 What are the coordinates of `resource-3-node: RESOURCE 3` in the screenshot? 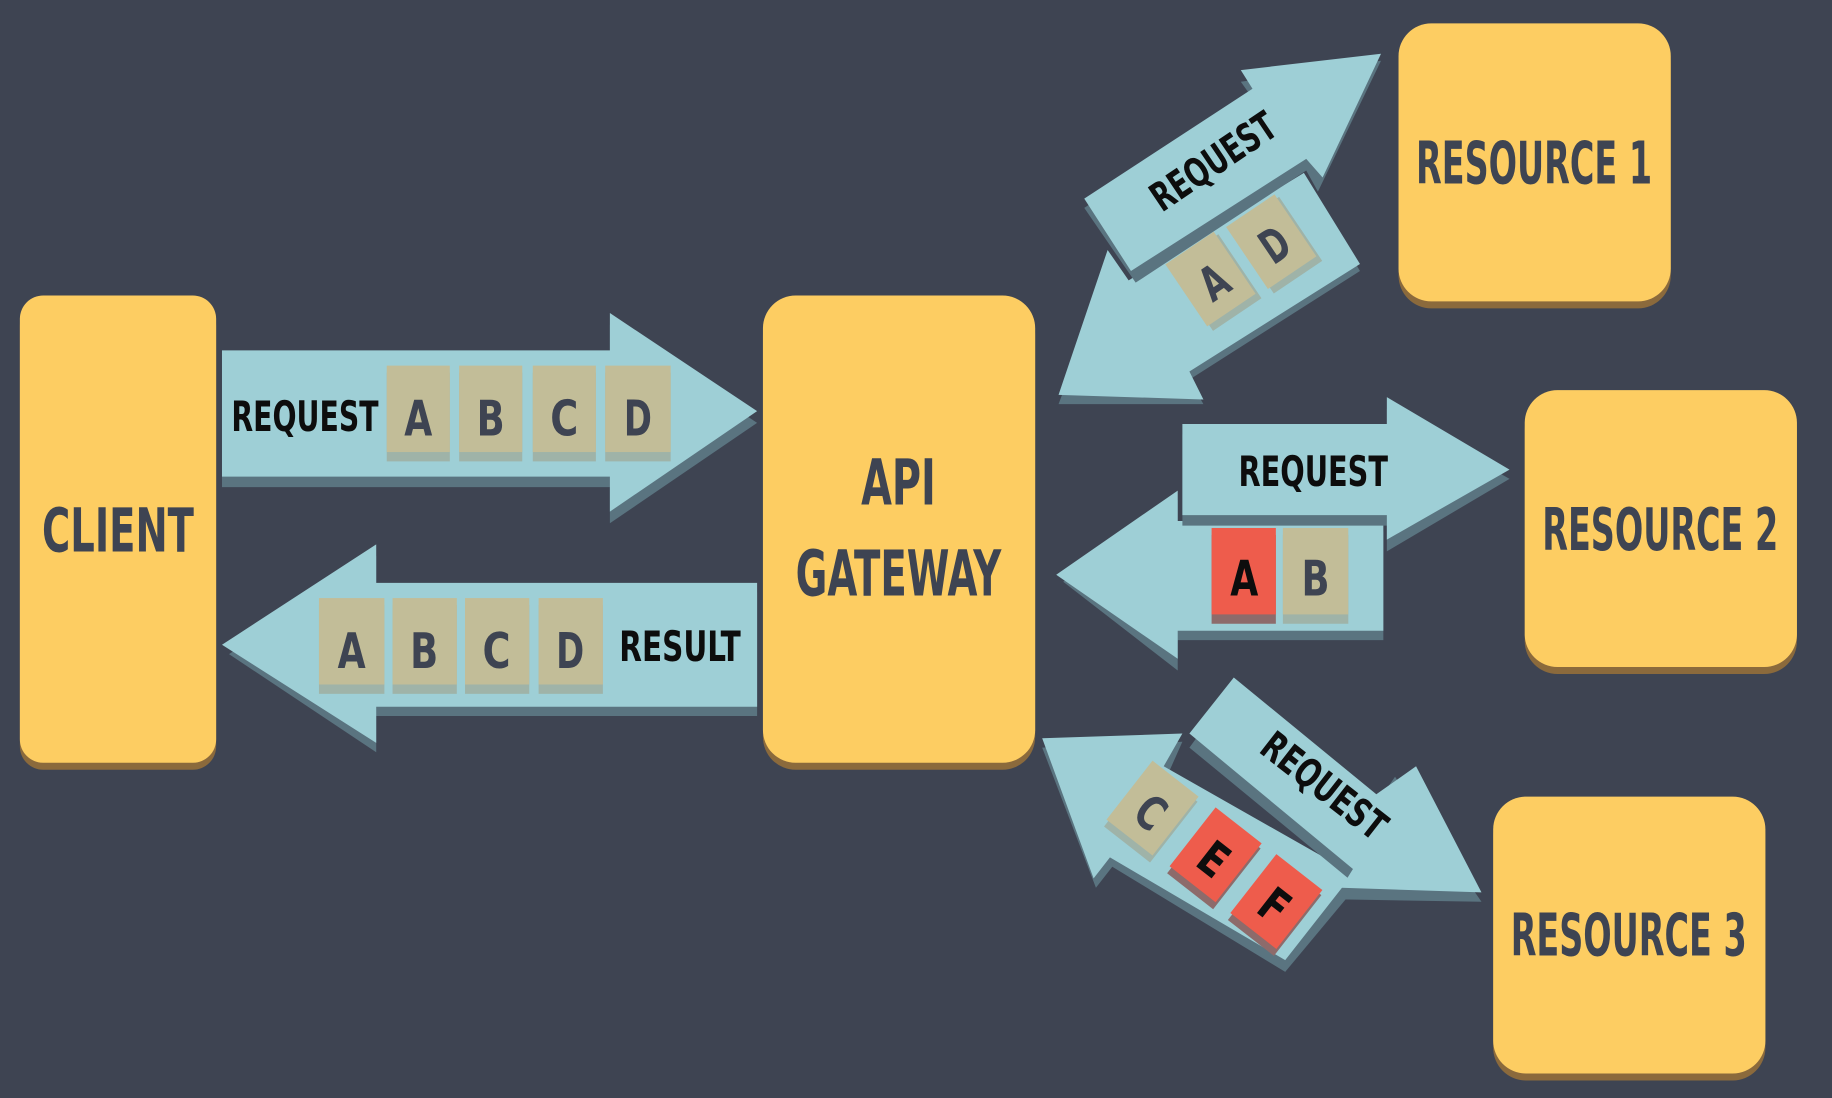 It's located at (1629, 938).